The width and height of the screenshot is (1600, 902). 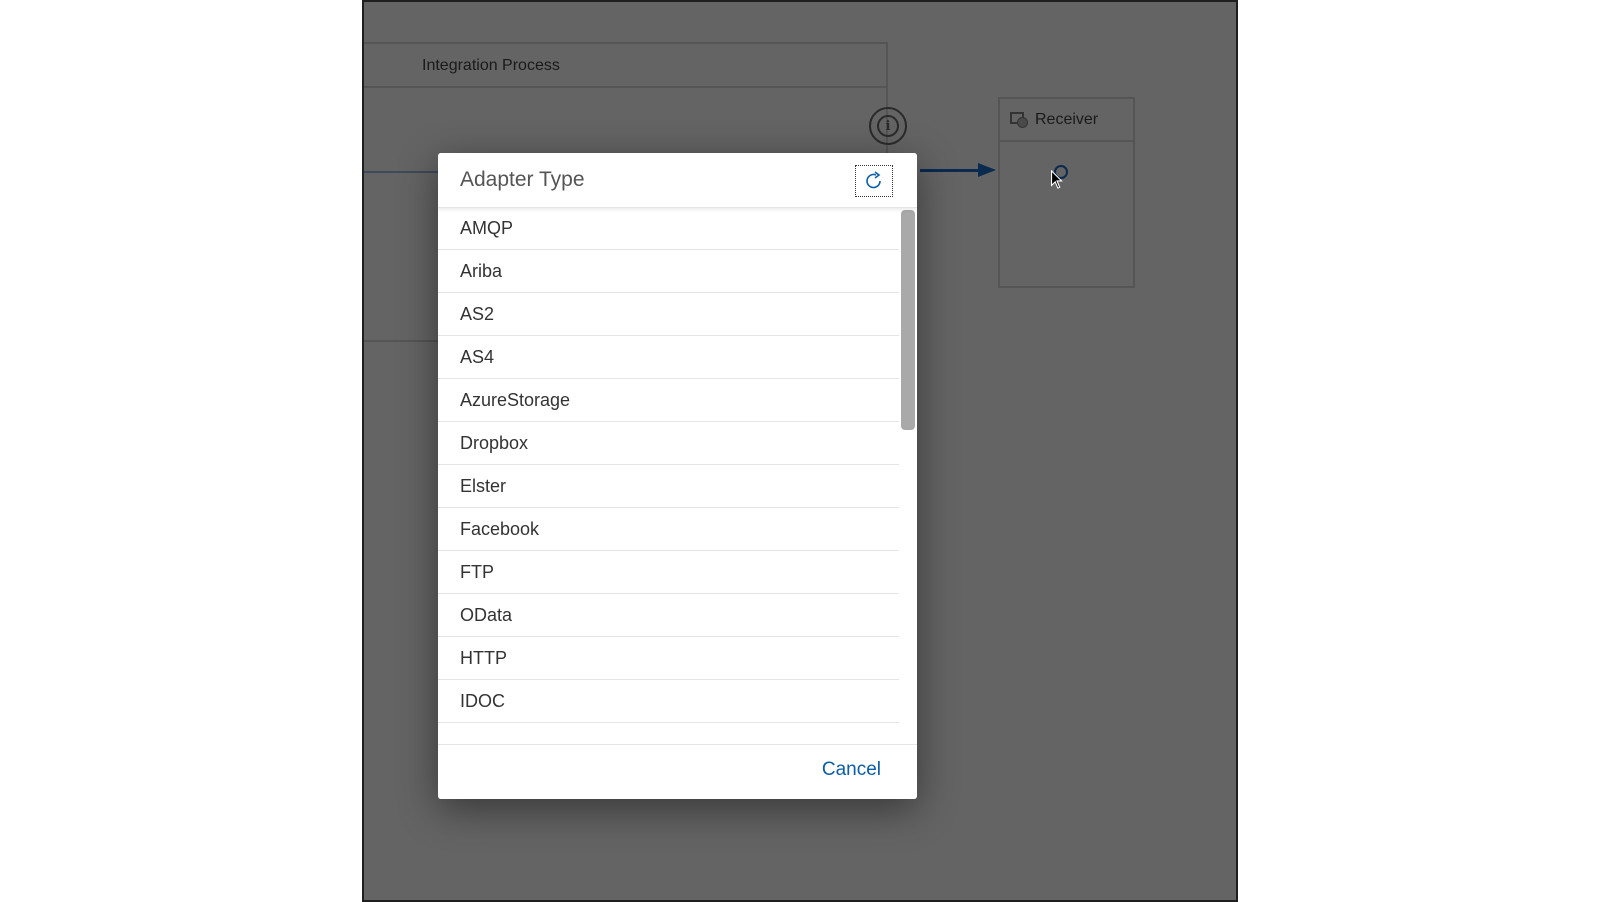 I want to click on dialog-title: Adapter Type, so click(x=522, y=179).